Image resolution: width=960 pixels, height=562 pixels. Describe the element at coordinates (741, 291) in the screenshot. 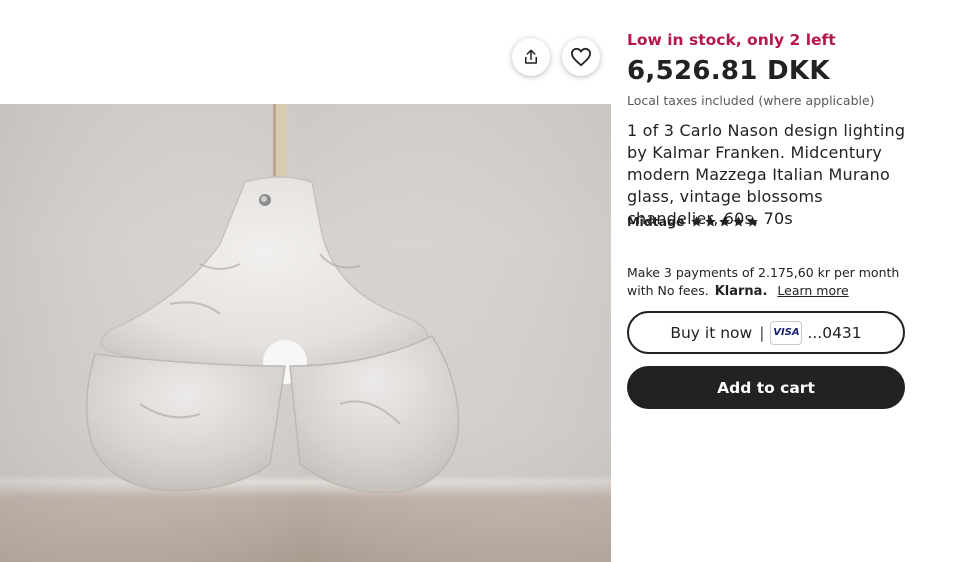

I see `klarna-logo: Klarna.` at that location.